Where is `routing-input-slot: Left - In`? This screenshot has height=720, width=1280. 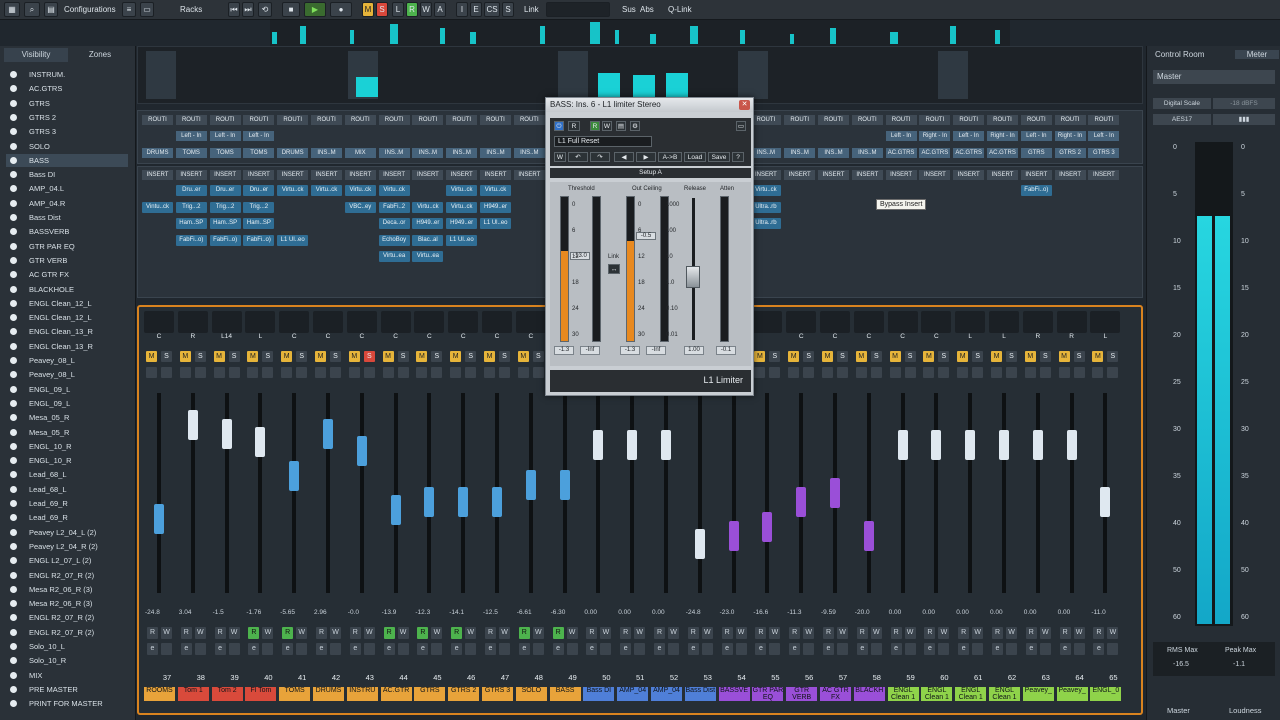 routing-input-slot: Left - In is located at coordinates (1104, 136).